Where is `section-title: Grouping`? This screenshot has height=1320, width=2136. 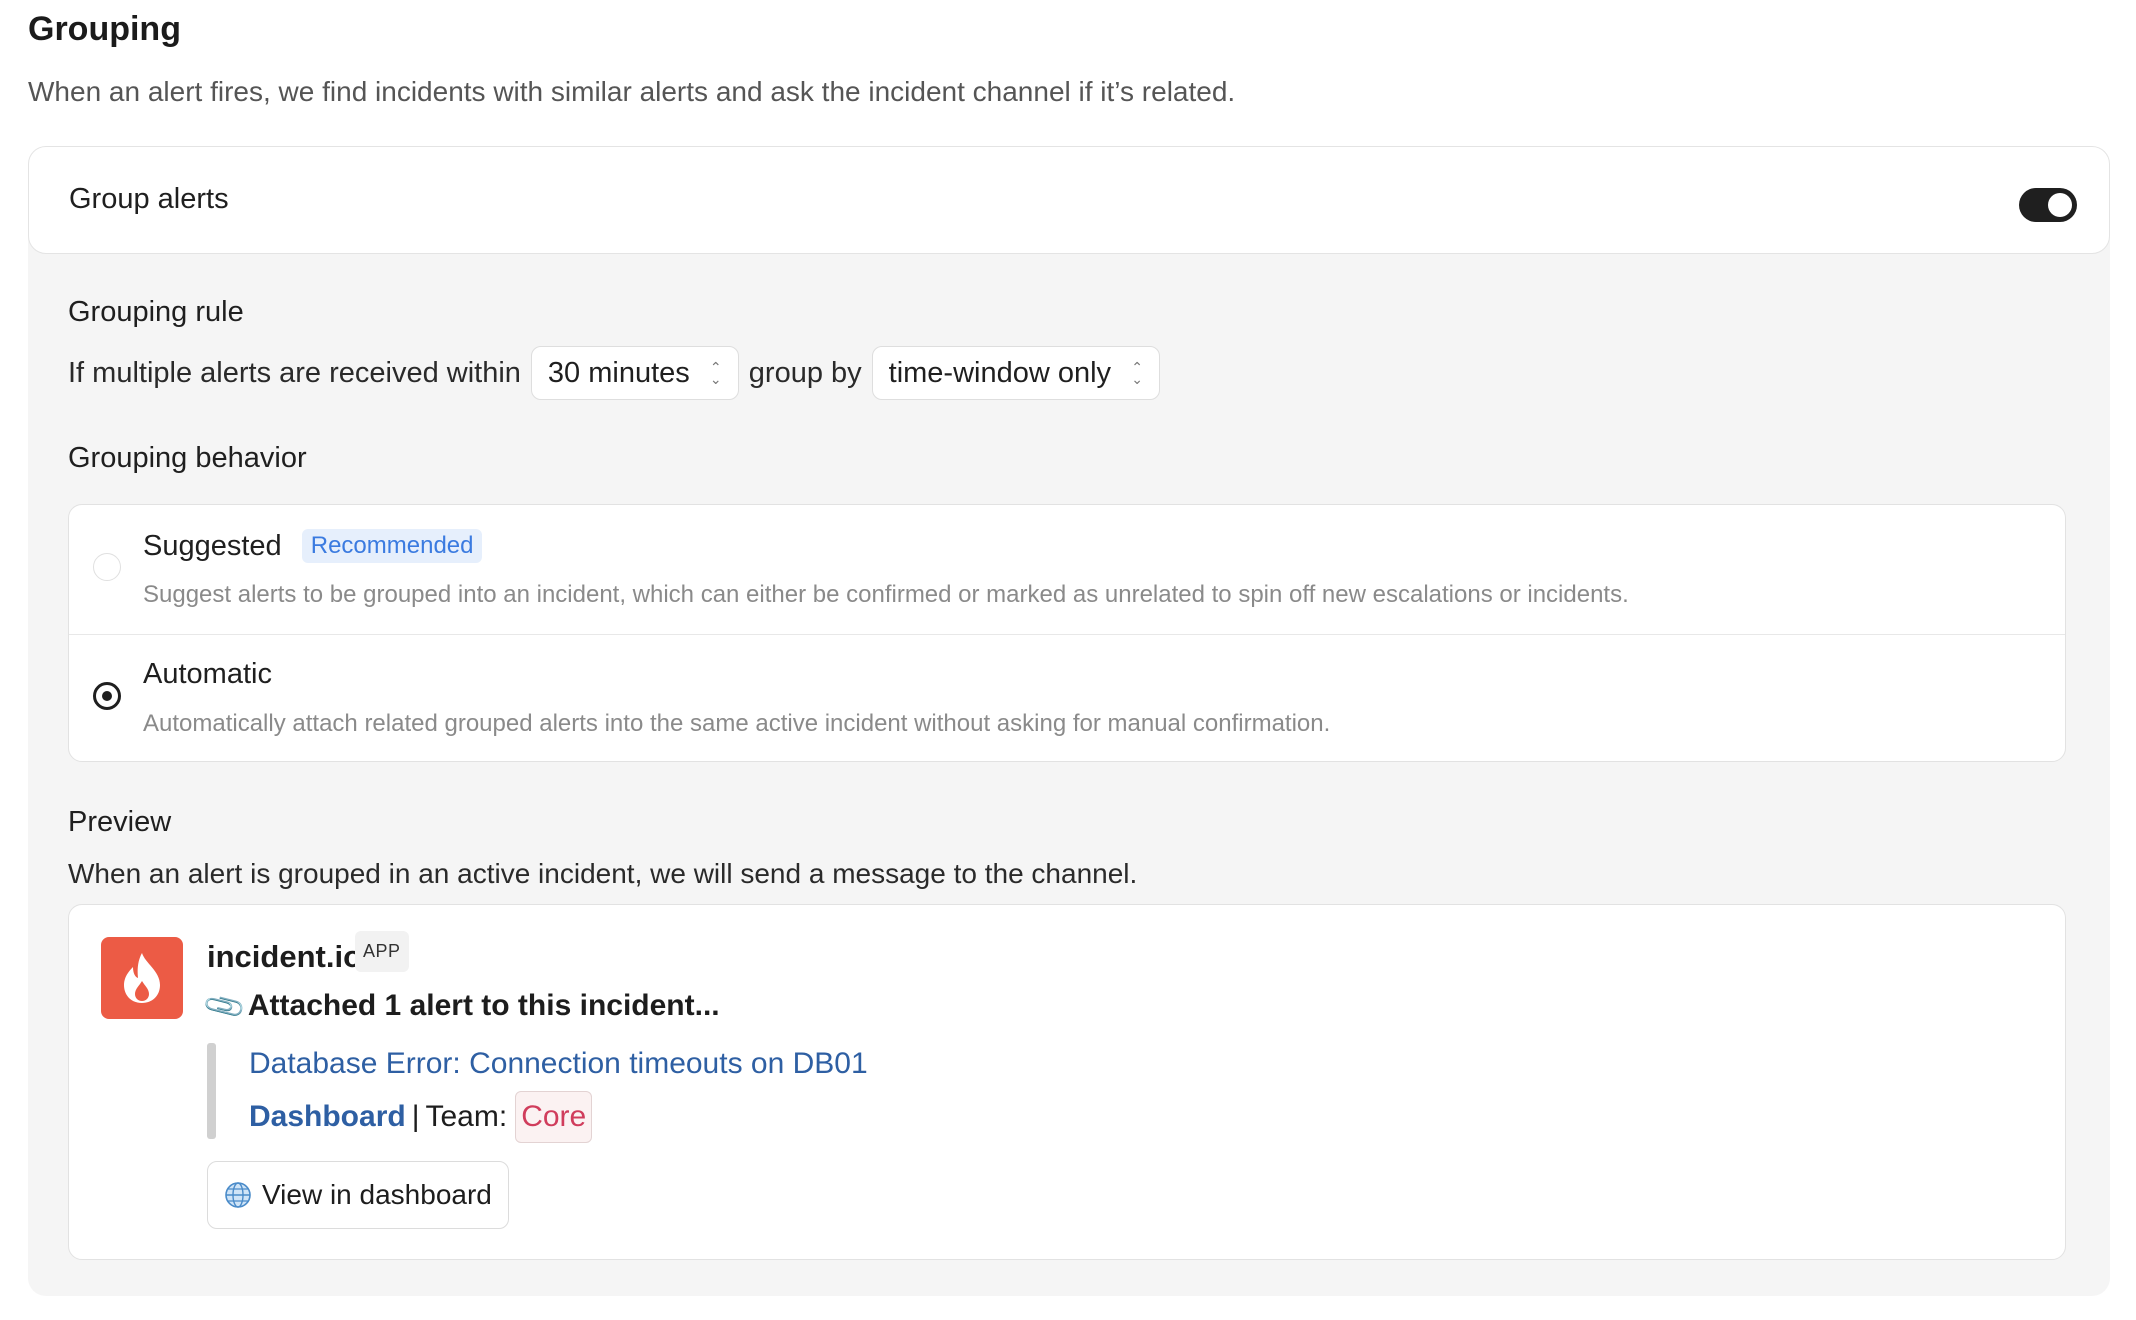
section-title: Grouping is located at coordinates (104, 29).